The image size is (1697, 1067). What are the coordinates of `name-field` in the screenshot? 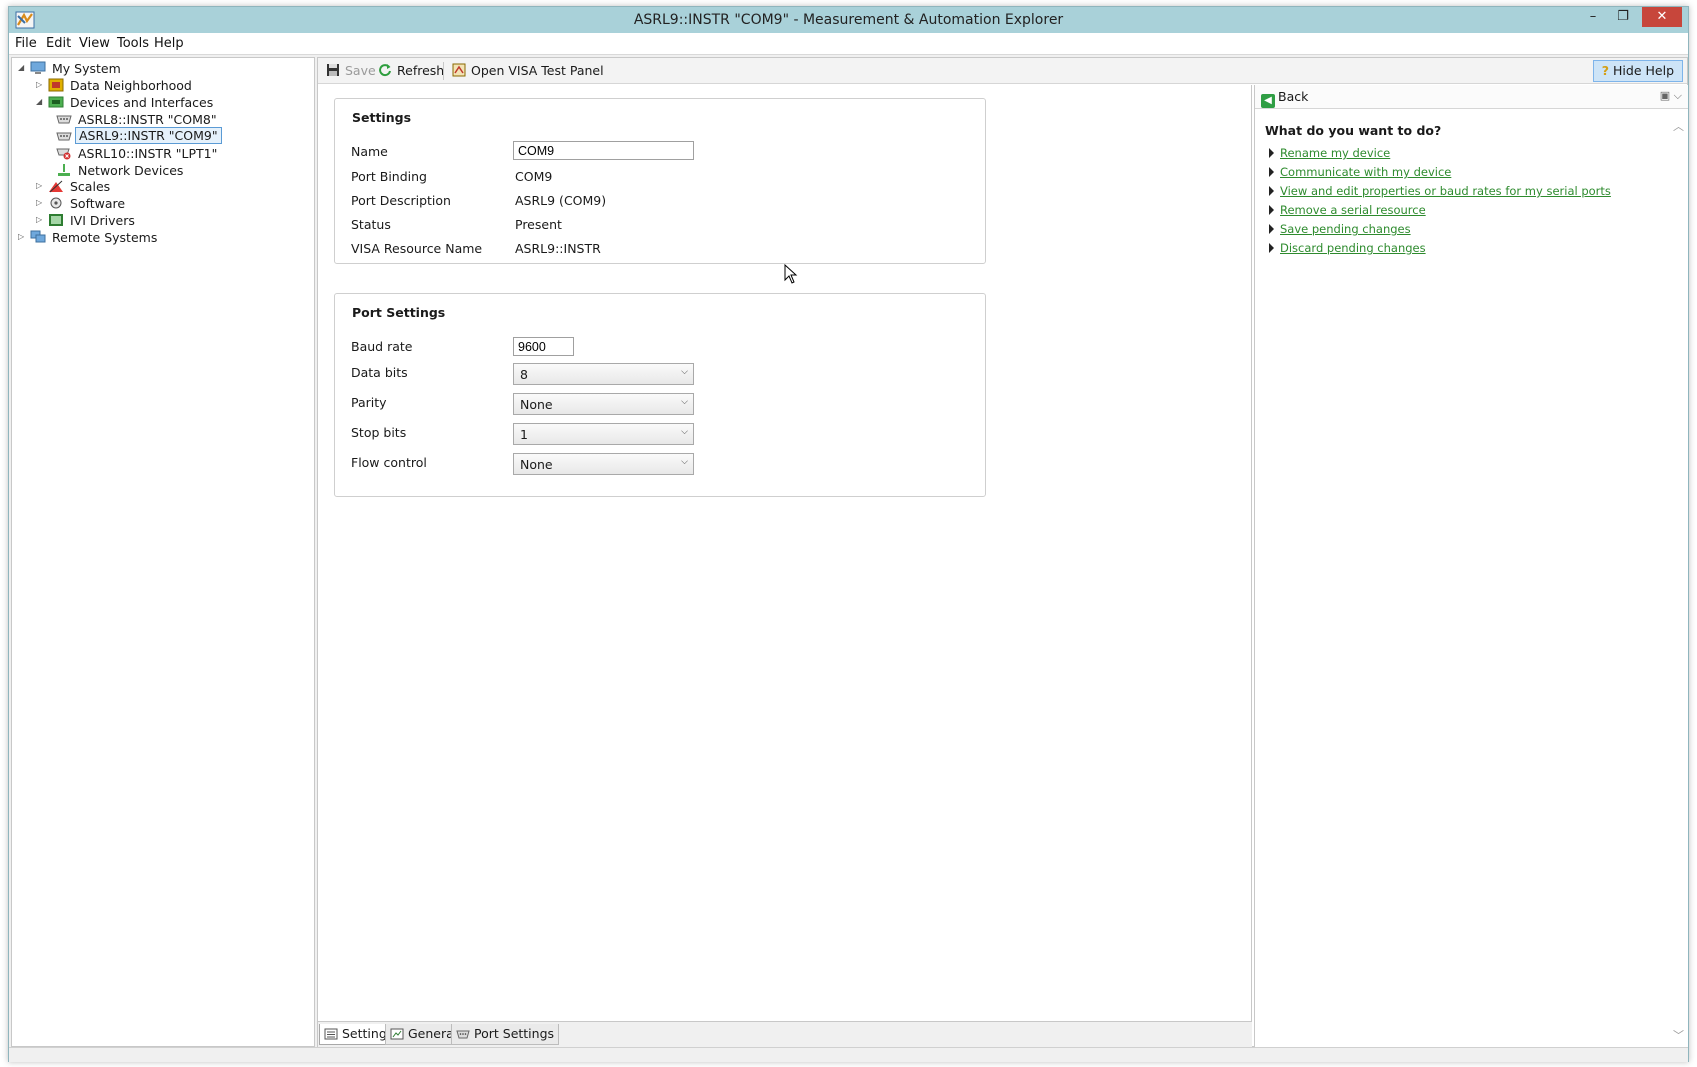 It's located at (603, 150).